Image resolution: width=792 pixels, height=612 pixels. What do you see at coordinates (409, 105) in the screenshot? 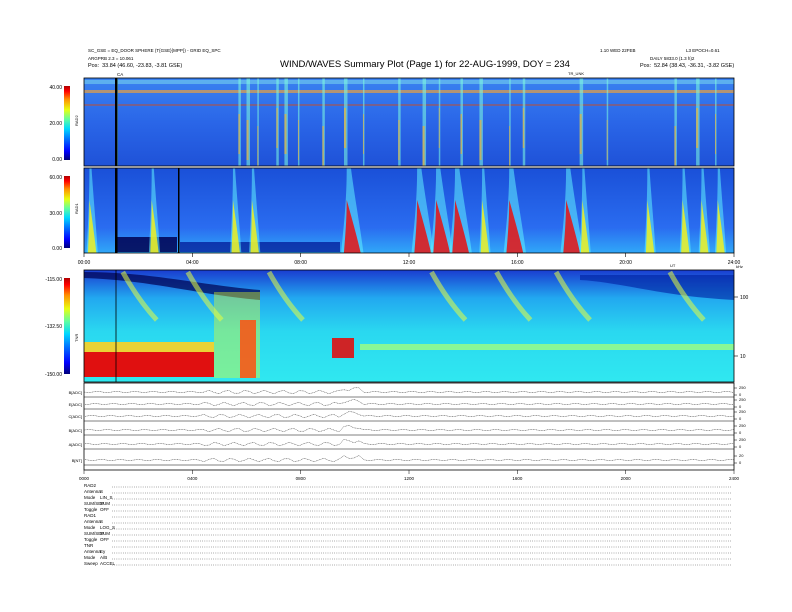
I see `rad2-band-mid` at bounding box center [409, 105].